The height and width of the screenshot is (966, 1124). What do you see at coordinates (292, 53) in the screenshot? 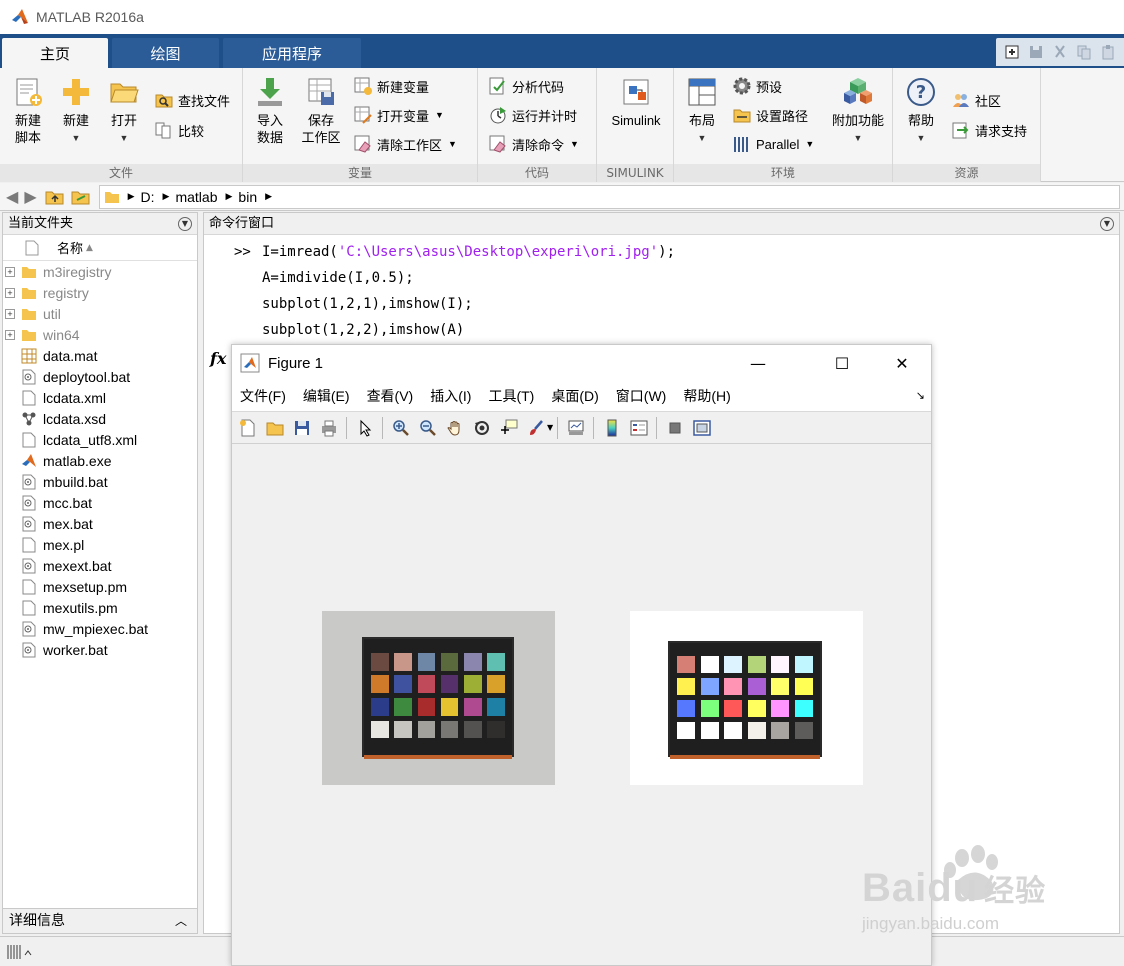
I see `tab-apps: 应用程序` at bounding box center [292, 53].